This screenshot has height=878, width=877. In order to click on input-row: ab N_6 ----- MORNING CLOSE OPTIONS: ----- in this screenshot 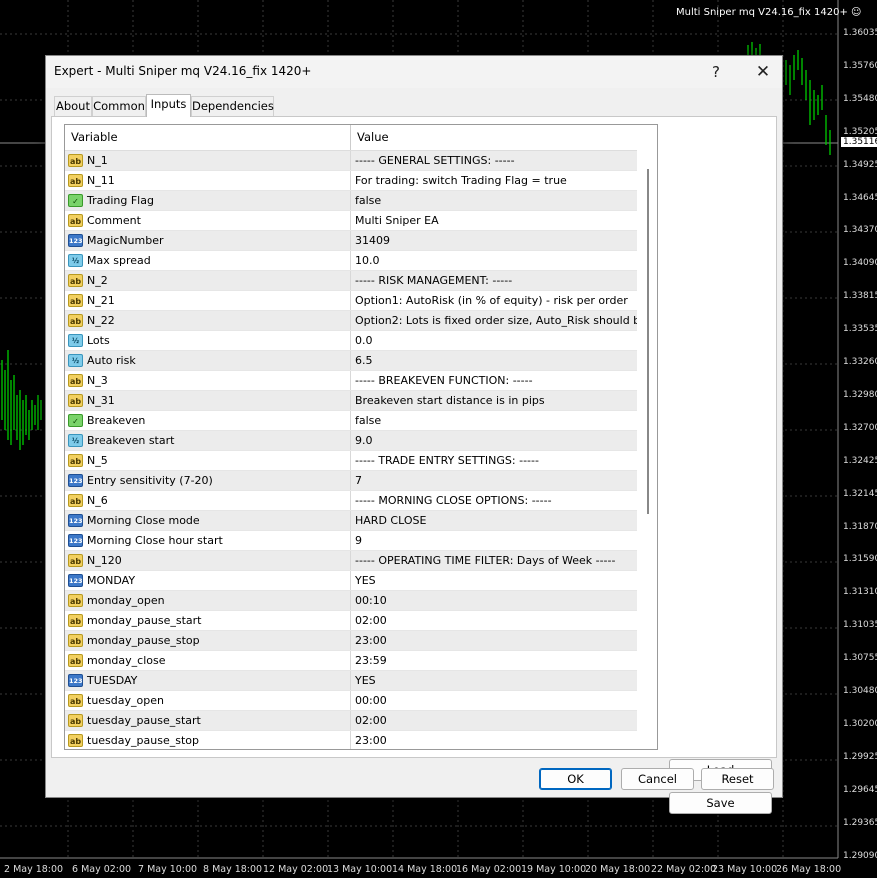, I will do `click(351, 501)`.